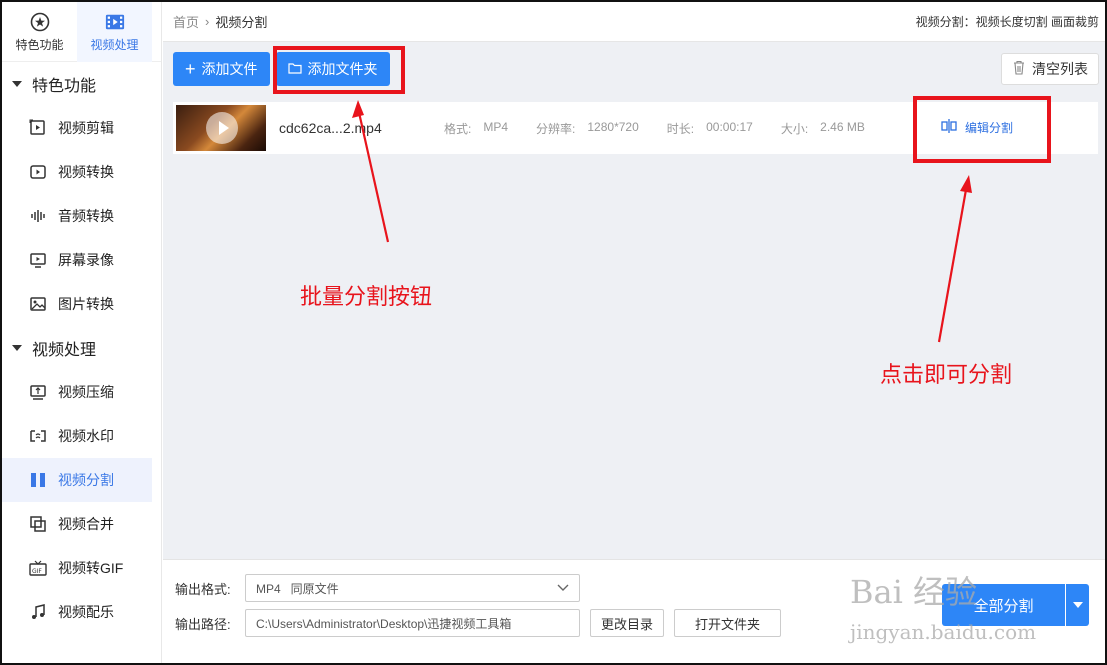 The height and width of the screenshot is (665, 1107). I want to click on baidu-watermark: Bai 经验, so click(914, 592).